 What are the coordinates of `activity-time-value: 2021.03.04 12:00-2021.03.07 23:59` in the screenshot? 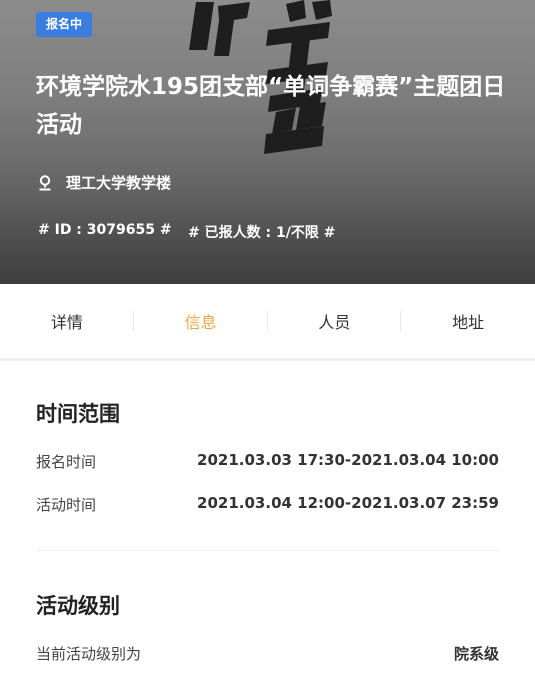 It's located at (348, 503).